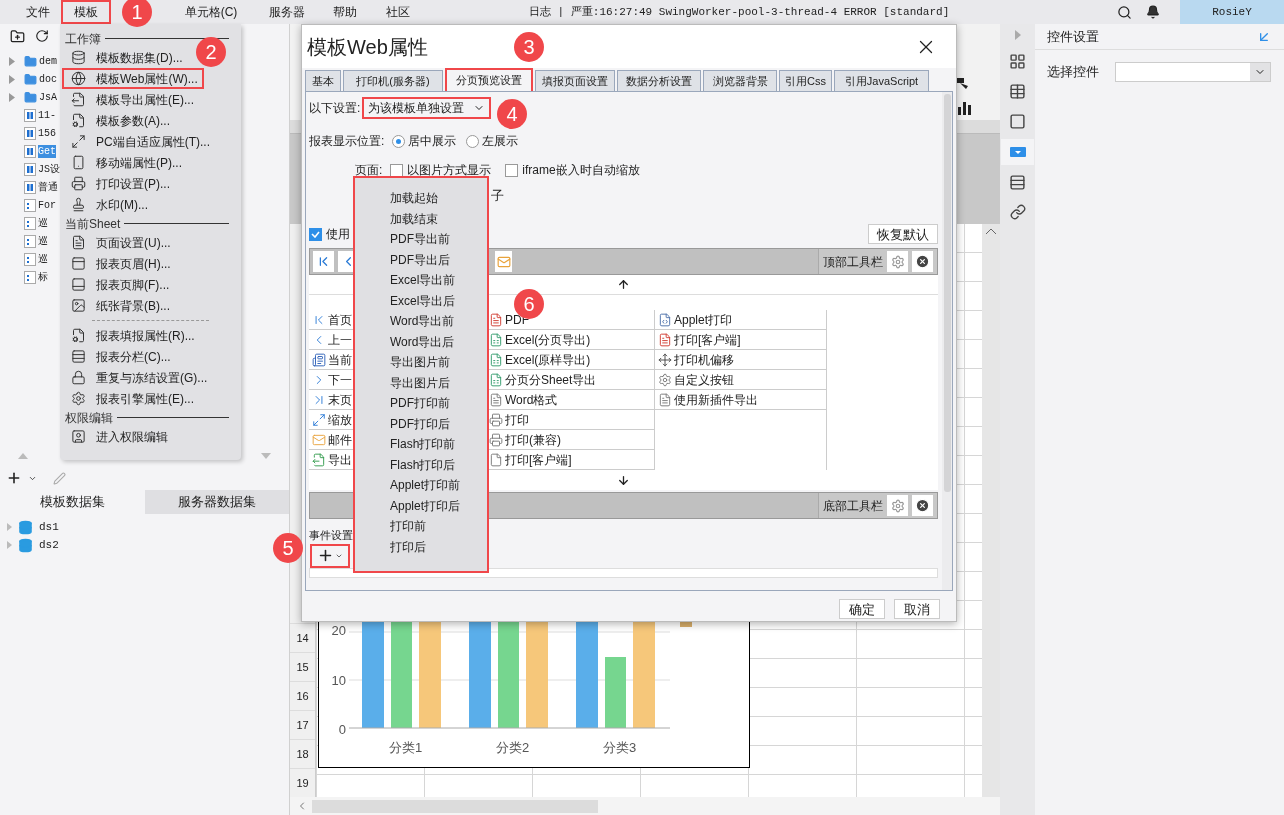  What do you see at coordinates (86, 12) in the screenshot?
I see `menu-item: 模板` at bounding box center [86, 12].